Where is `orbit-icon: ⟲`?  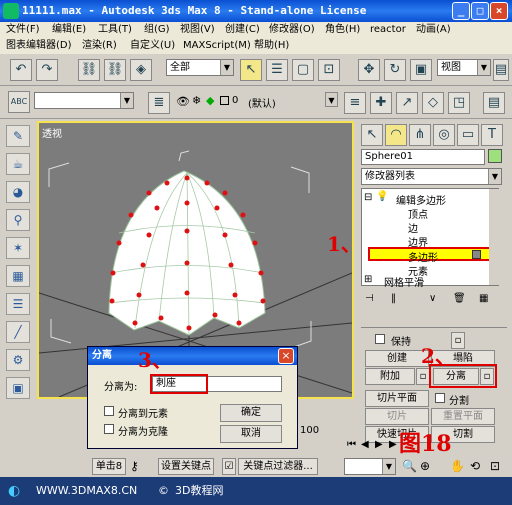 orbit-icon: ⟲ is located at coordinates (475, 466).